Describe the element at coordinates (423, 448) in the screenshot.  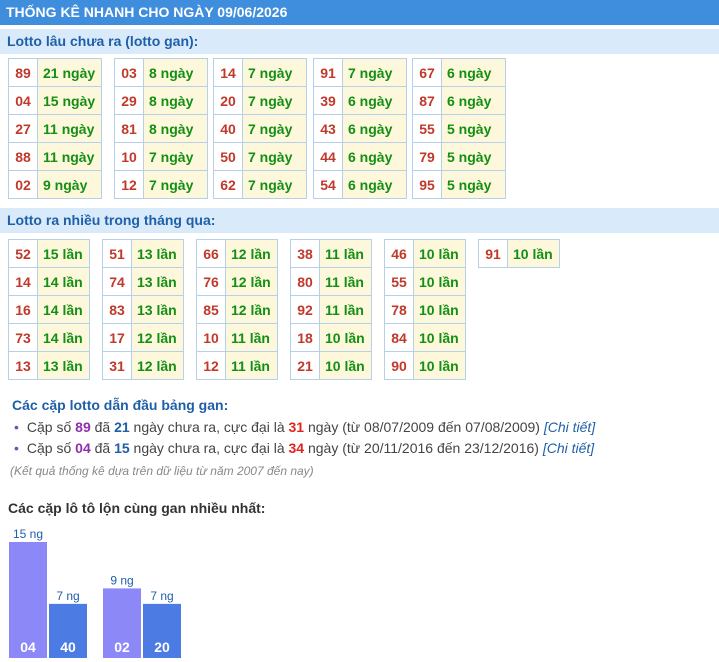
I see `pair-range: ngày (từ 20/11/2016 đến 23/12/2016)` at that location.